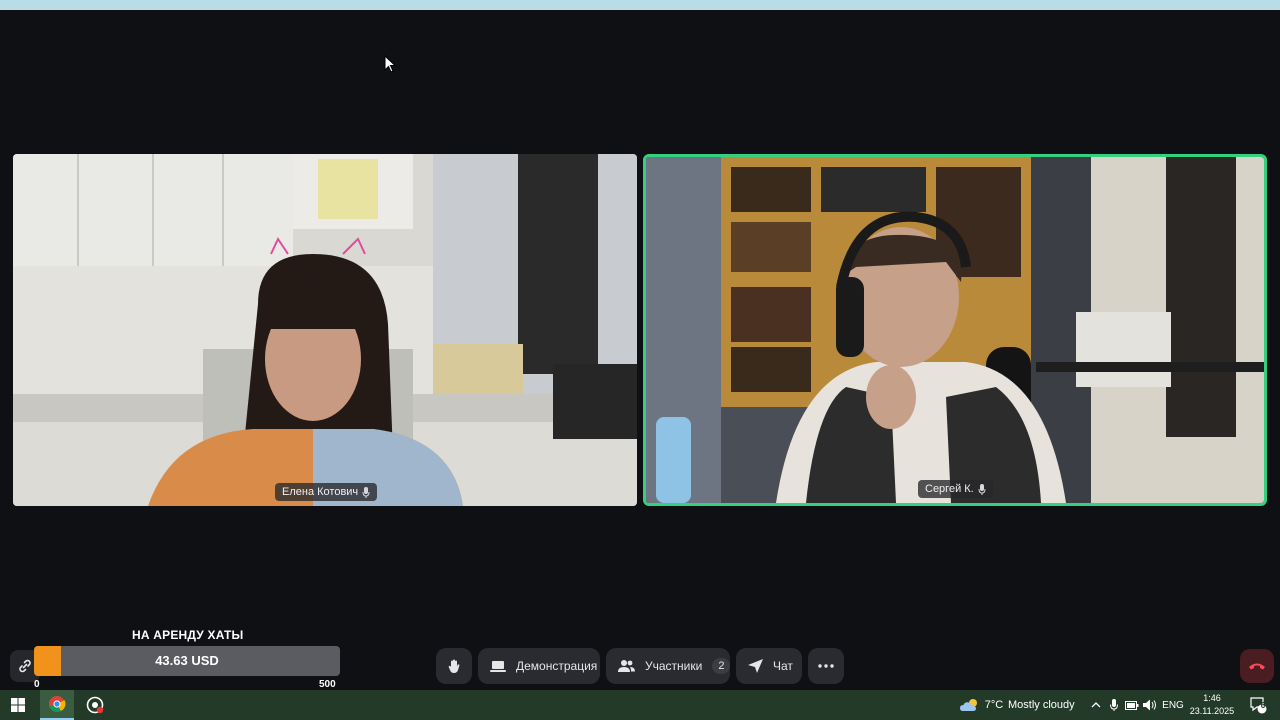  Describe the element at coordinates (1212, 698) in the screenshot. I see `clock-time: 1:46` at that location.